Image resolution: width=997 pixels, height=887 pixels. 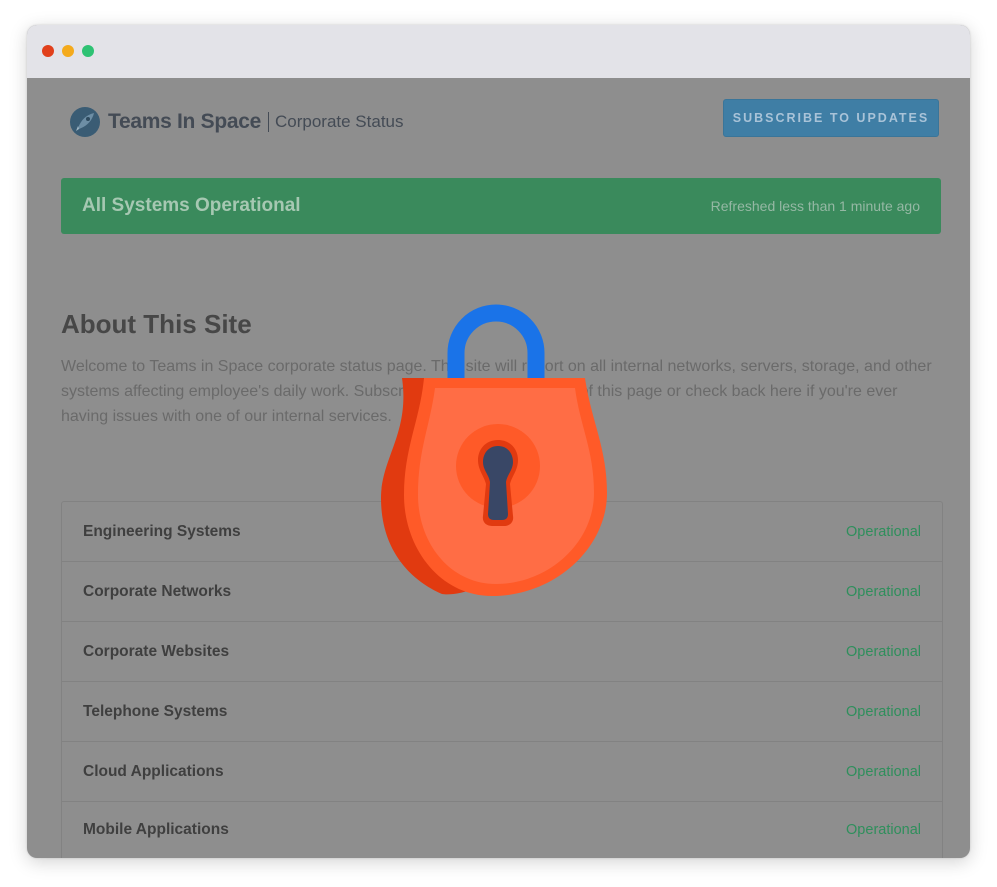 I want to click on padlock-shackle, so click(x=496, y=342).